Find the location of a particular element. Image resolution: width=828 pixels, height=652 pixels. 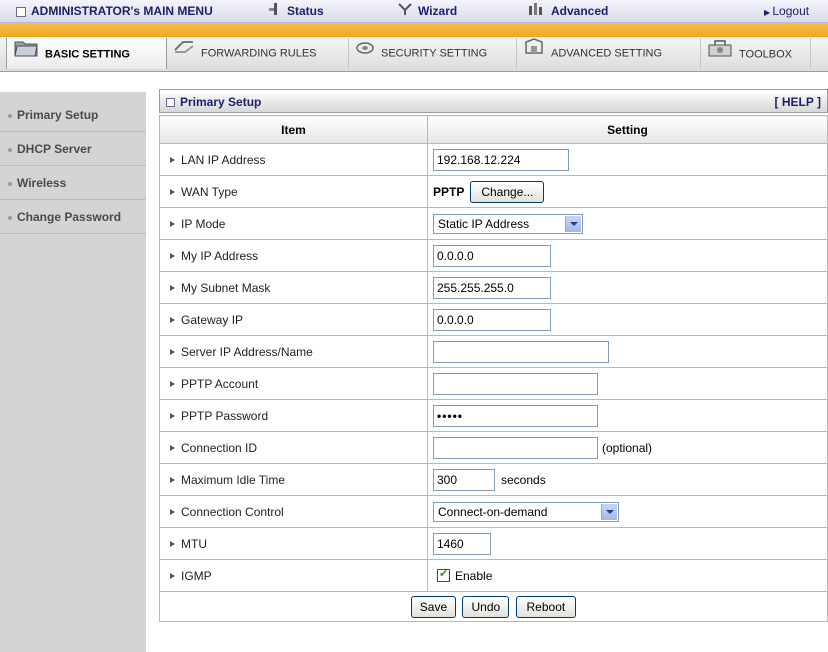

sidebar-item-dhcp-server: DHCP Server is located at coordinates (73, 149).